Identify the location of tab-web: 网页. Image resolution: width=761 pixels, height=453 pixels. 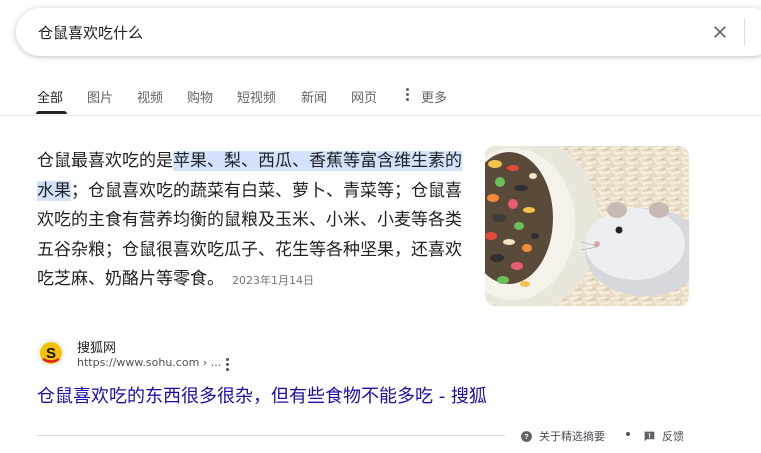
(364, 96).